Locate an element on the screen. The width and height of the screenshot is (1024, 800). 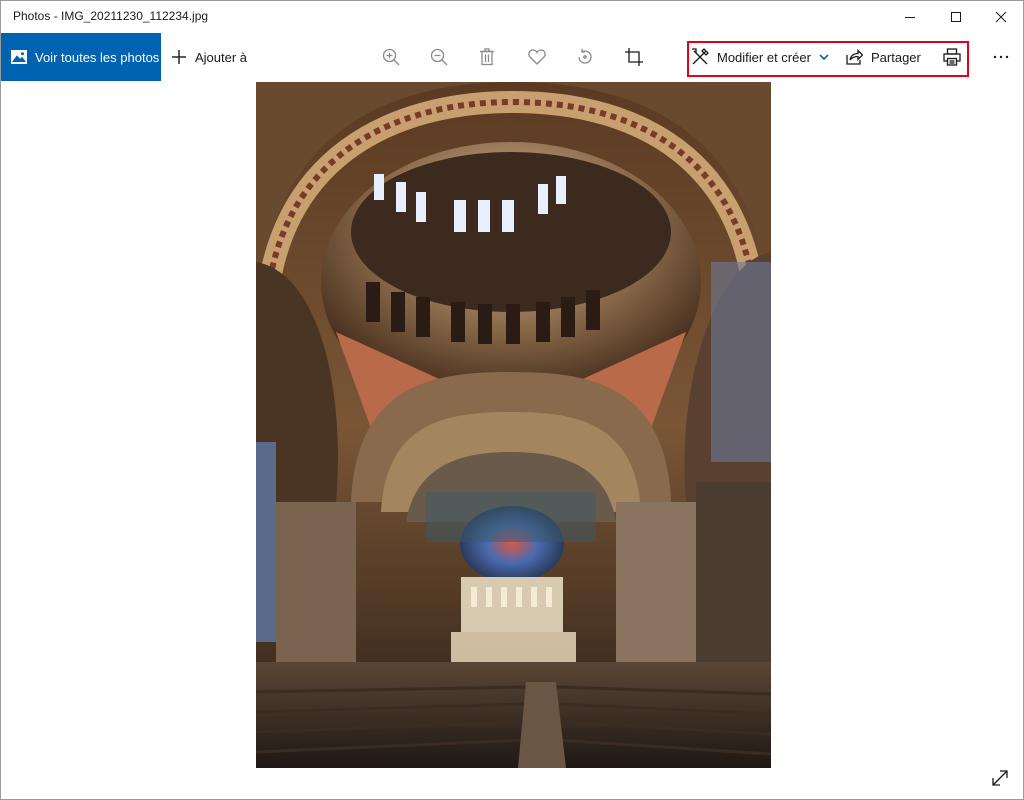
add-to-button: Ajouter à is located at coordinates (209, 57).